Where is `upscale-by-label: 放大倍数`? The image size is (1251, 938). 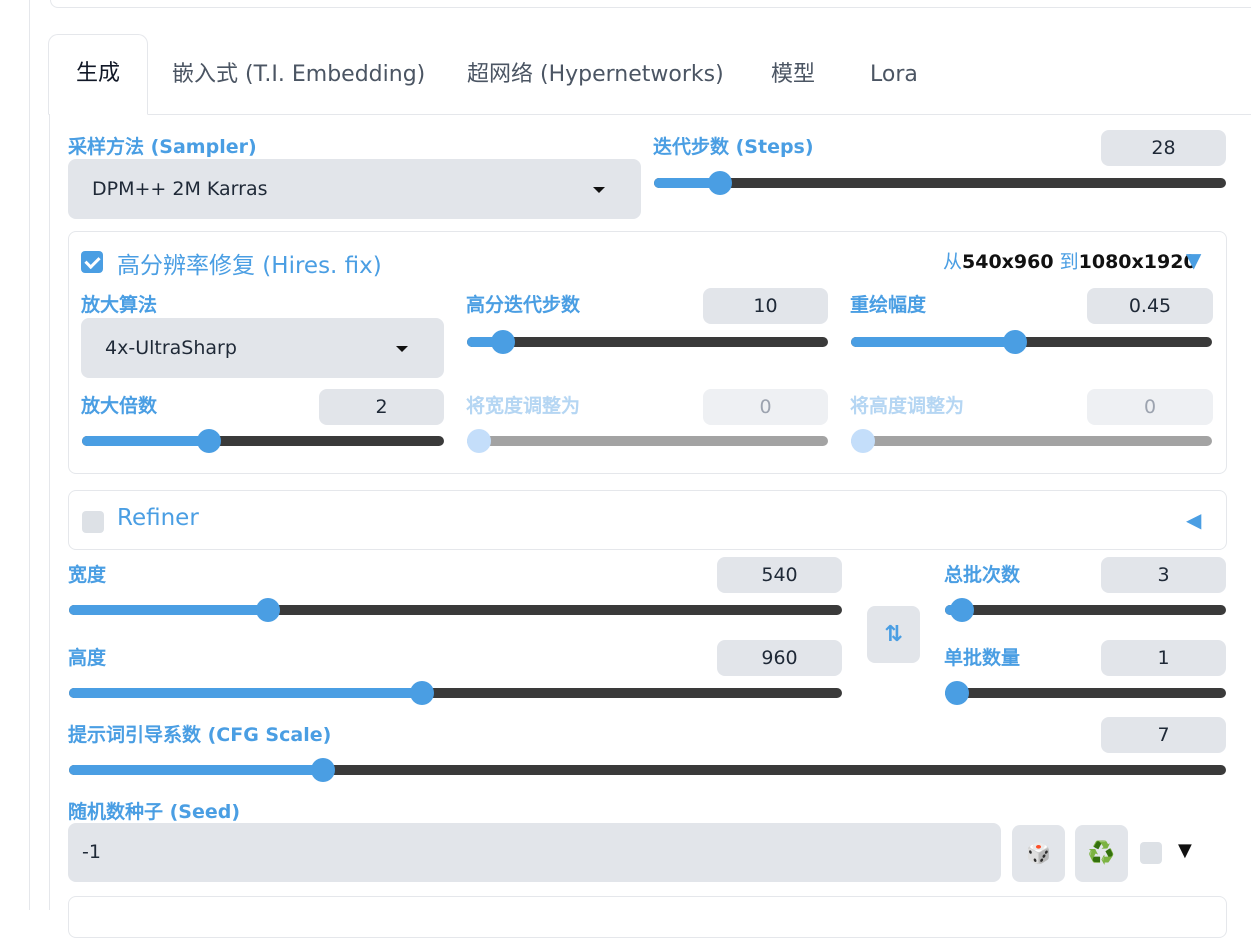
upscale-by-label: 放大倍数 is located at coordinates (119, 406).